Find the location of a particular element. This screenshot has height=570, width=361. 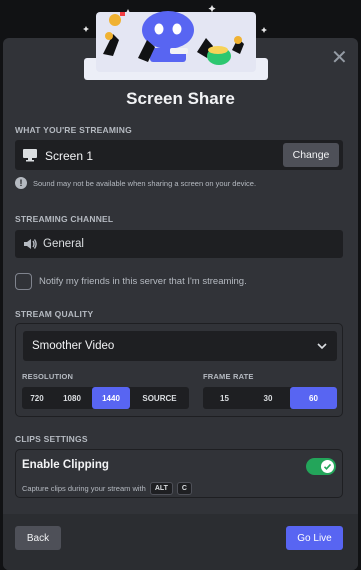

streaming-source-name: Screen 1 is located at coordinates (69, 156).